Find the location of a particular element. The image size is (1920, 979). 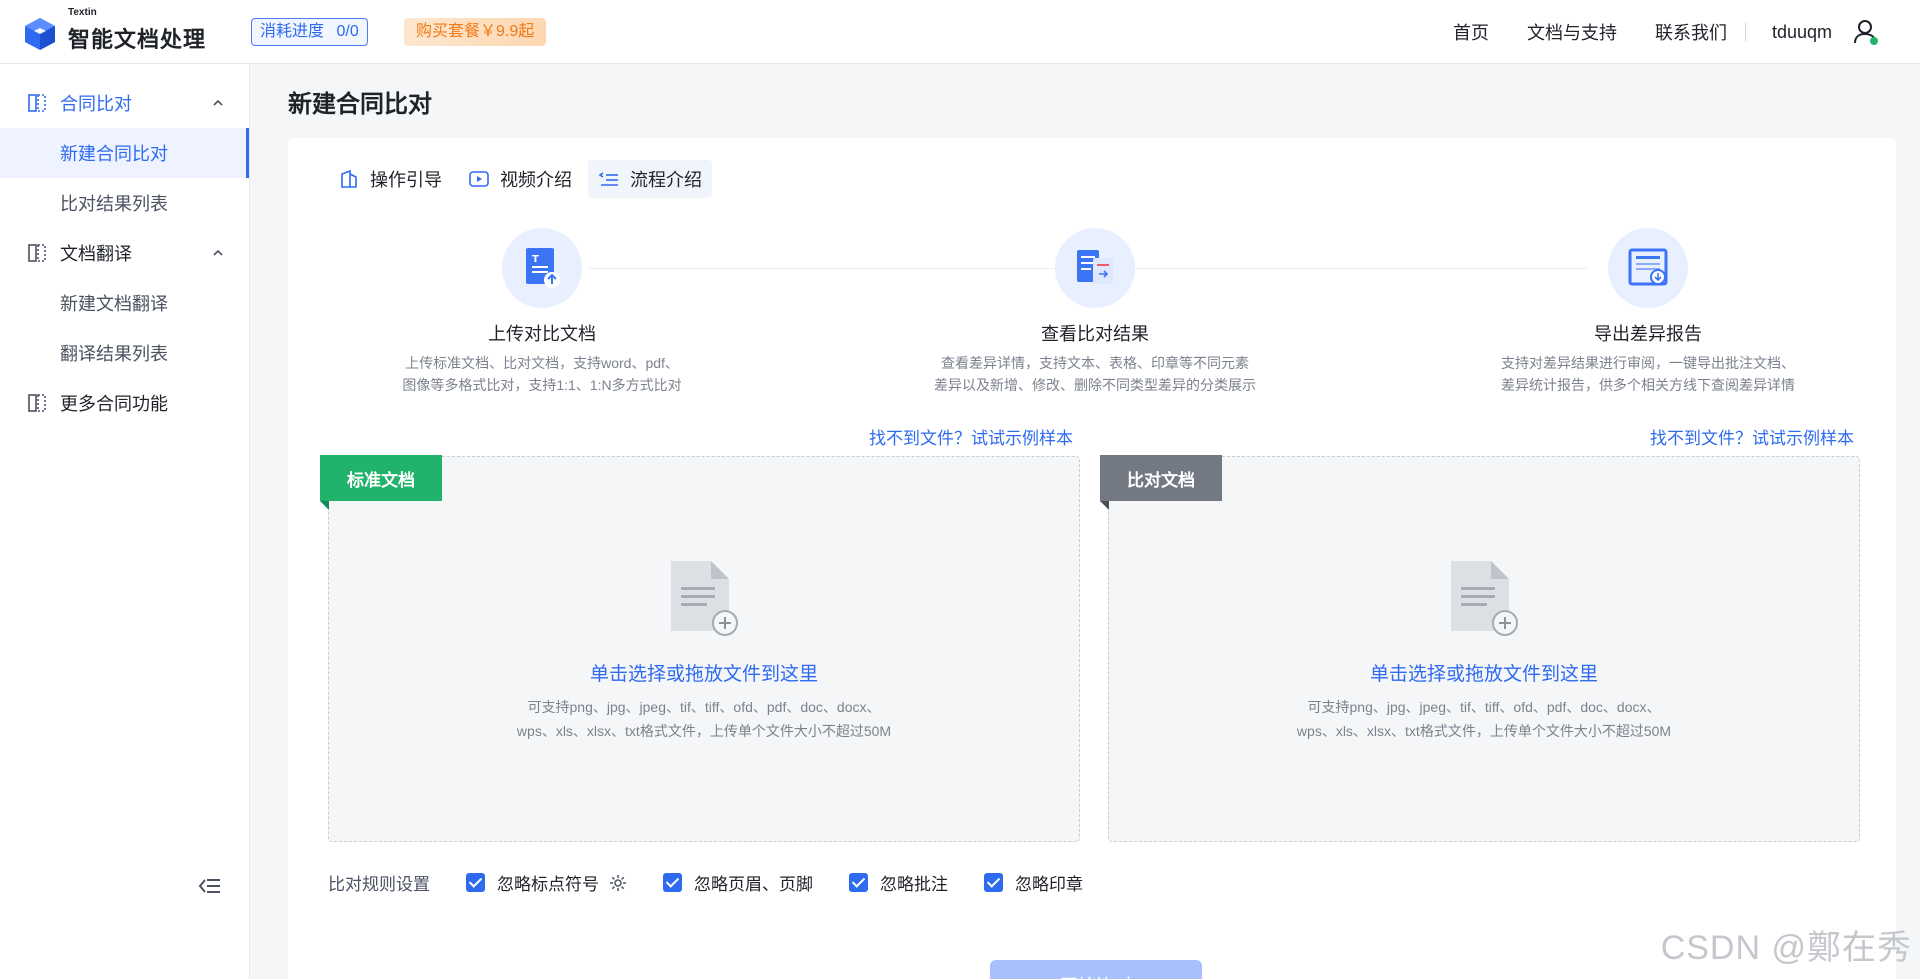

sidebar-group-more-contract: 更多合同功能 is located at coordinates (124, 403).